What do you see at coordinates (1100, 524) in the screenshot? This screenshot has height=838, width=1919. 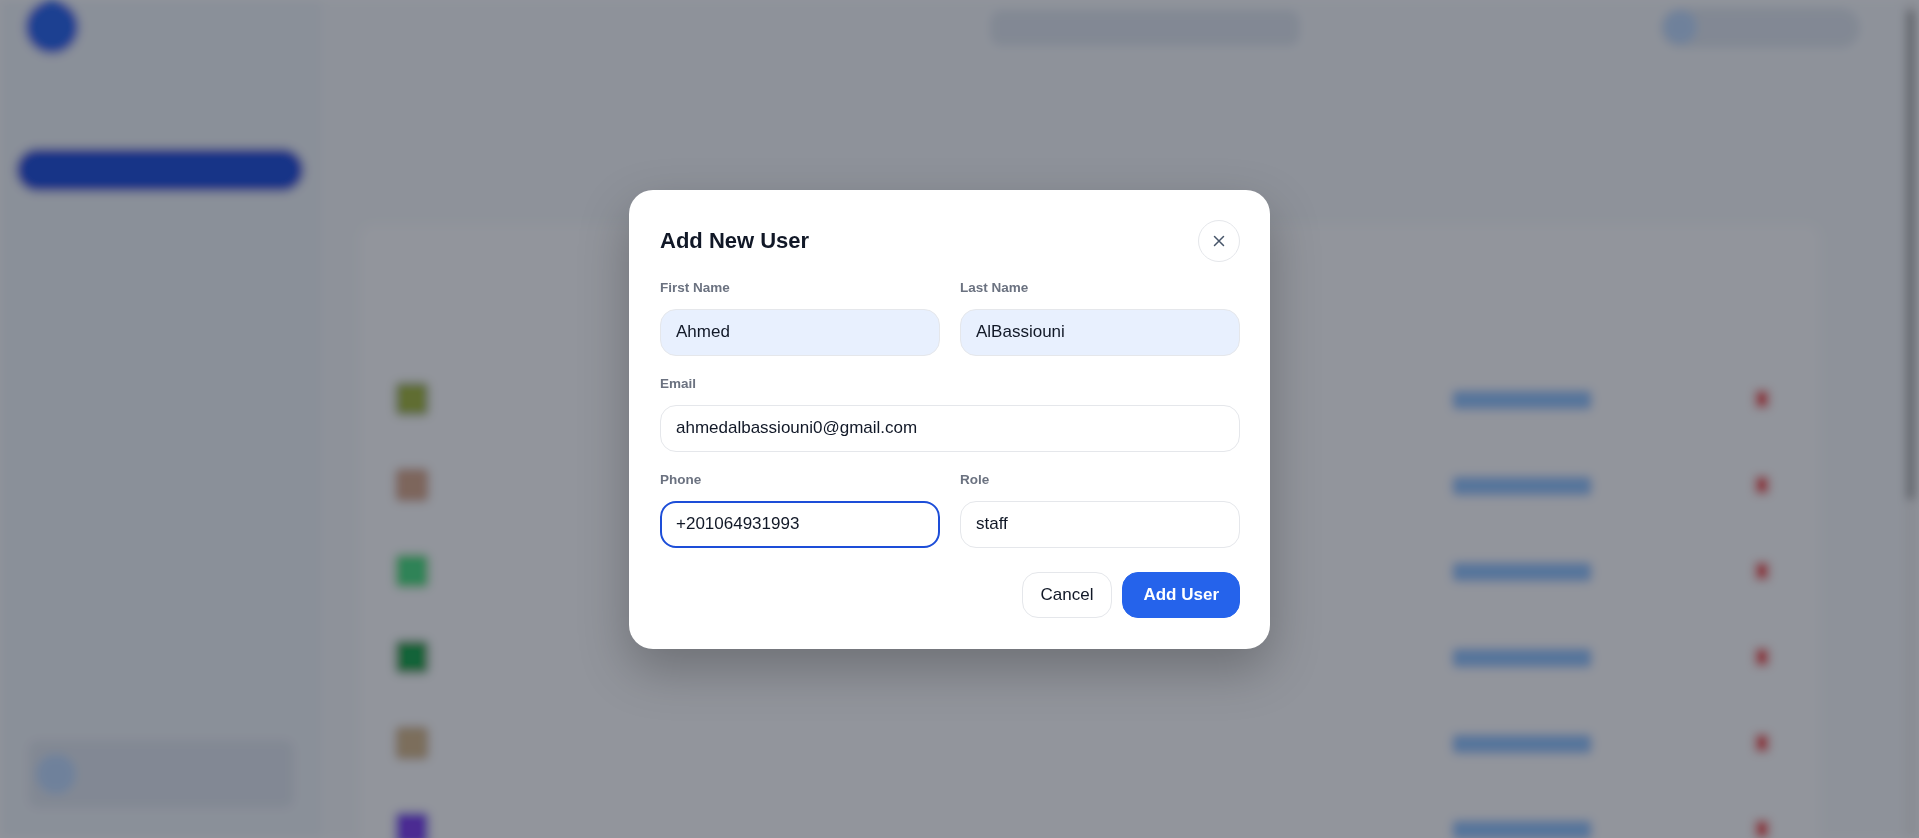 I see `input-field: staff` at bounding box center [1100, 524].